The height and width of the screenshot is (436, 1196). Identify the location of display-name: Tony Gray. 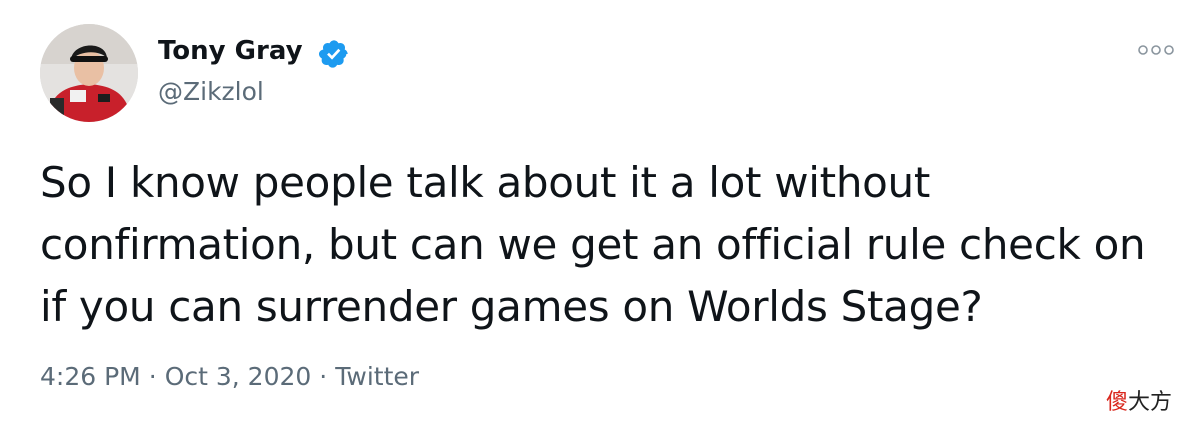
(230, 51).